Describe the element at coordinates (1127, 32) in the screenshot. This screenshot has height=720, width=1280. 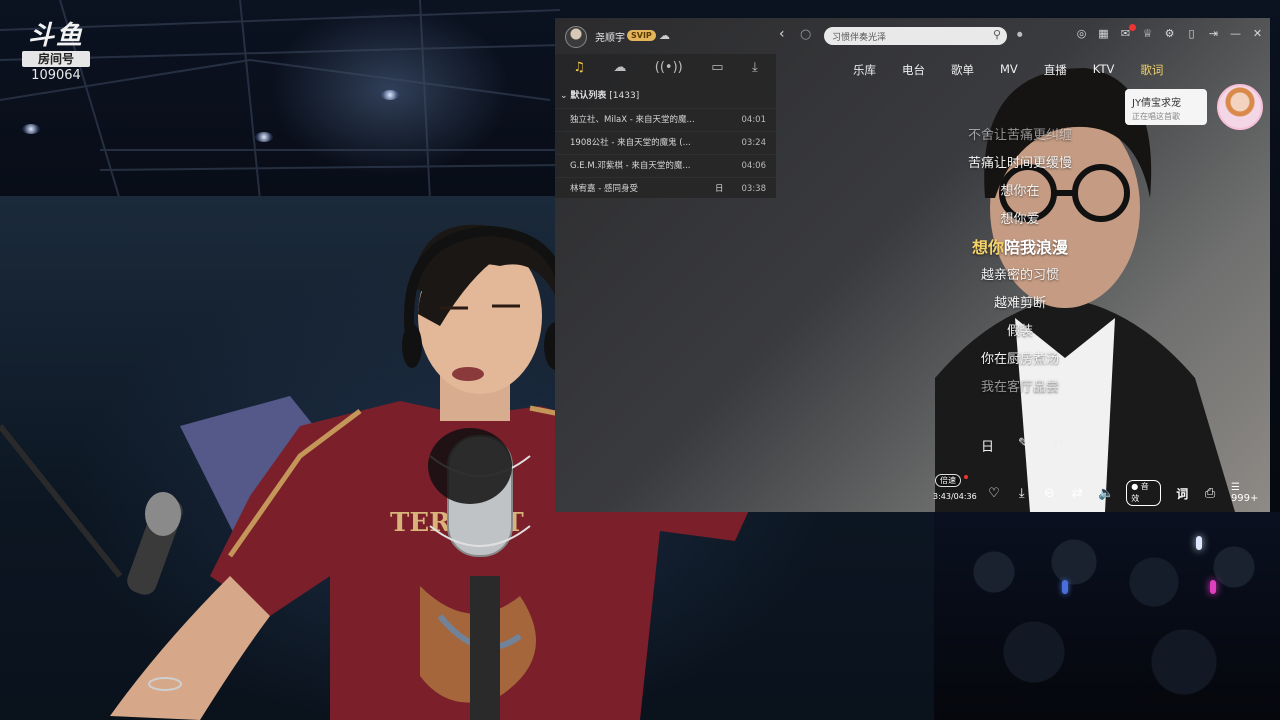
I see `message-icon: ✉` at that location.